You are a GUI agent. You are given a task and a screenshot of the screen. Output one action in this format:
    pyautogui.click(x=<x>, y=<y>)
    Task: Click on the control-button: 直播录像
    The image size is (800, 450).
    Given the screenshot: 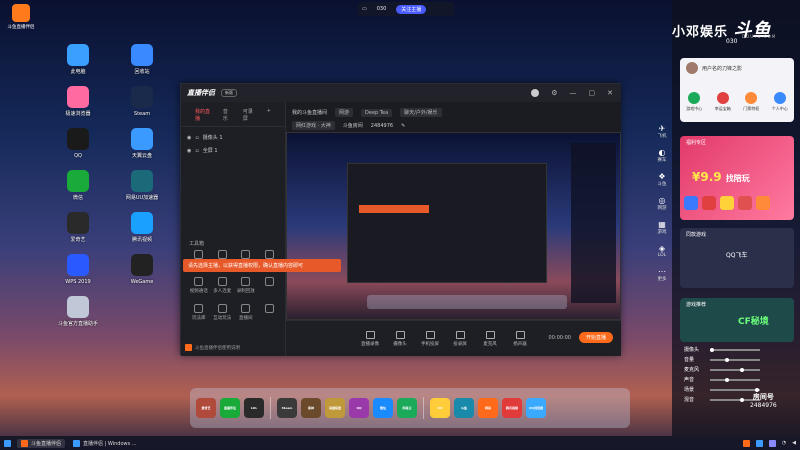 What is the action you would take?
    pyautogui.click(x=370, y=338)
    